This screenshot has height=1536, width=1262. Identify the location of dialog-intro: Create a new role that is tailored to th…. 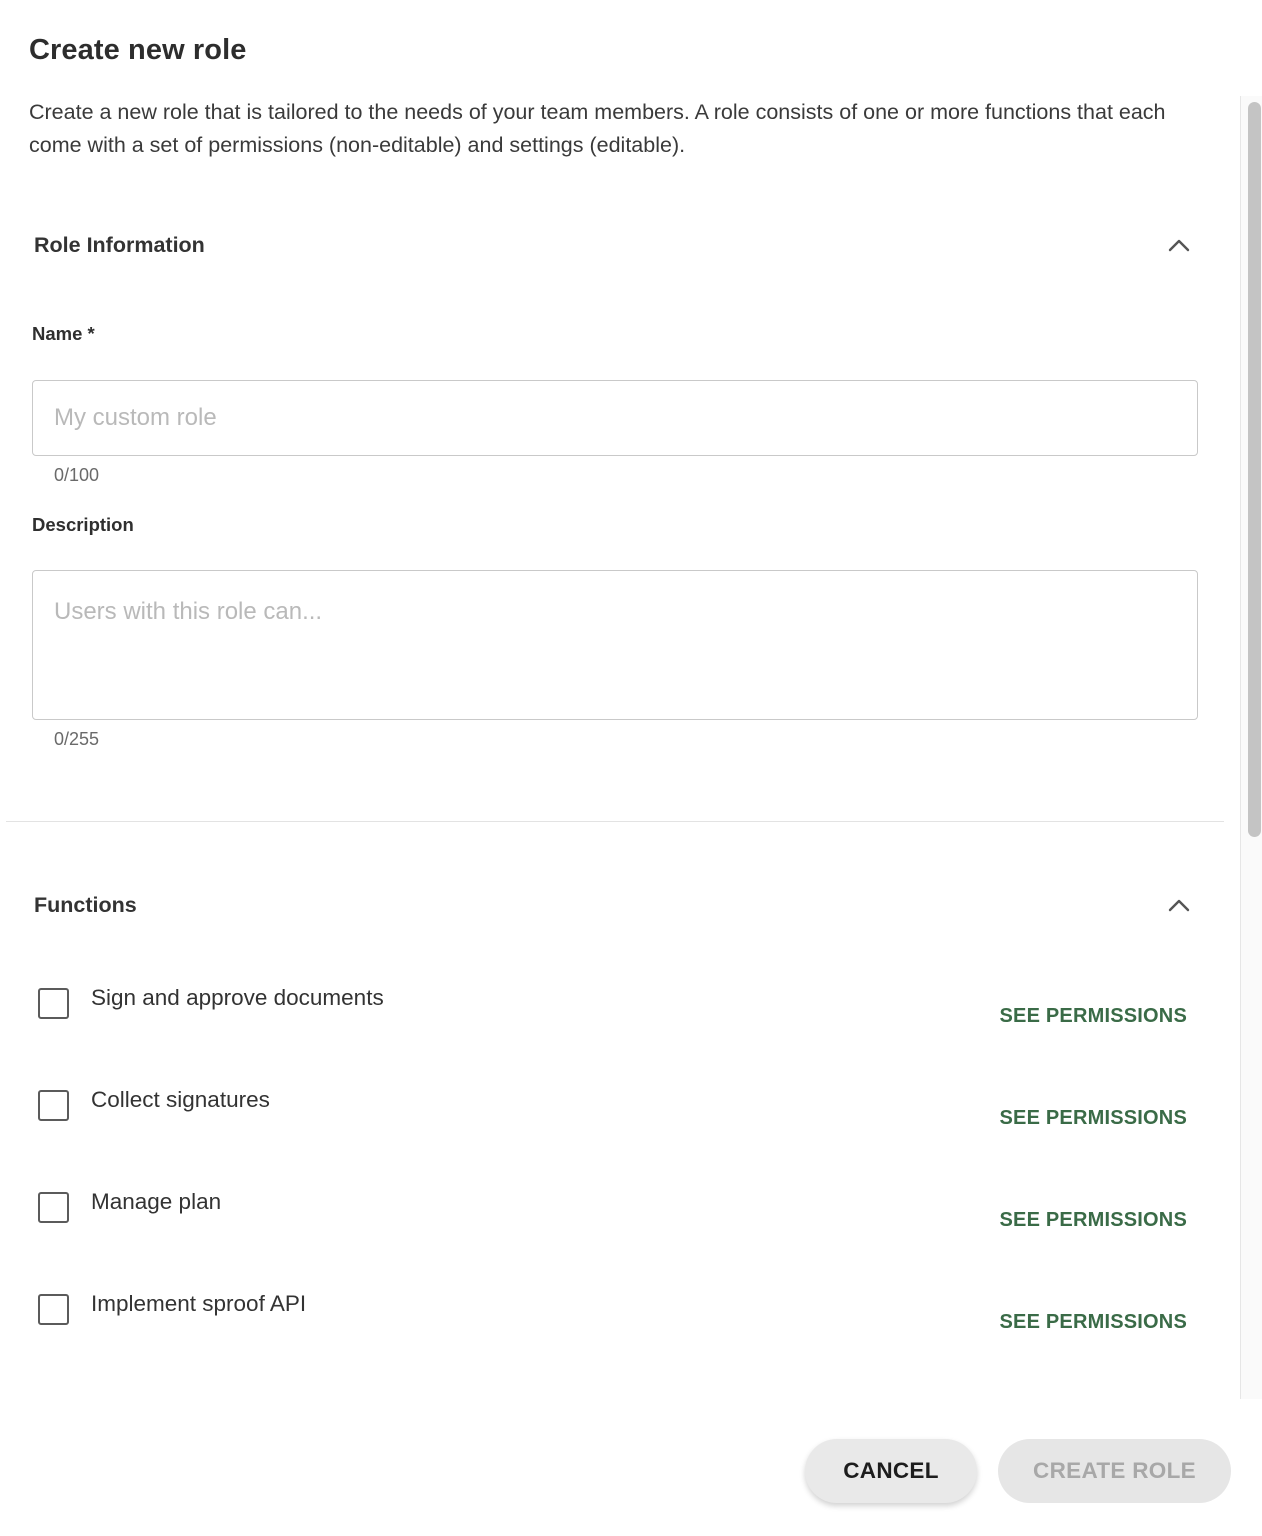
(597, 128).